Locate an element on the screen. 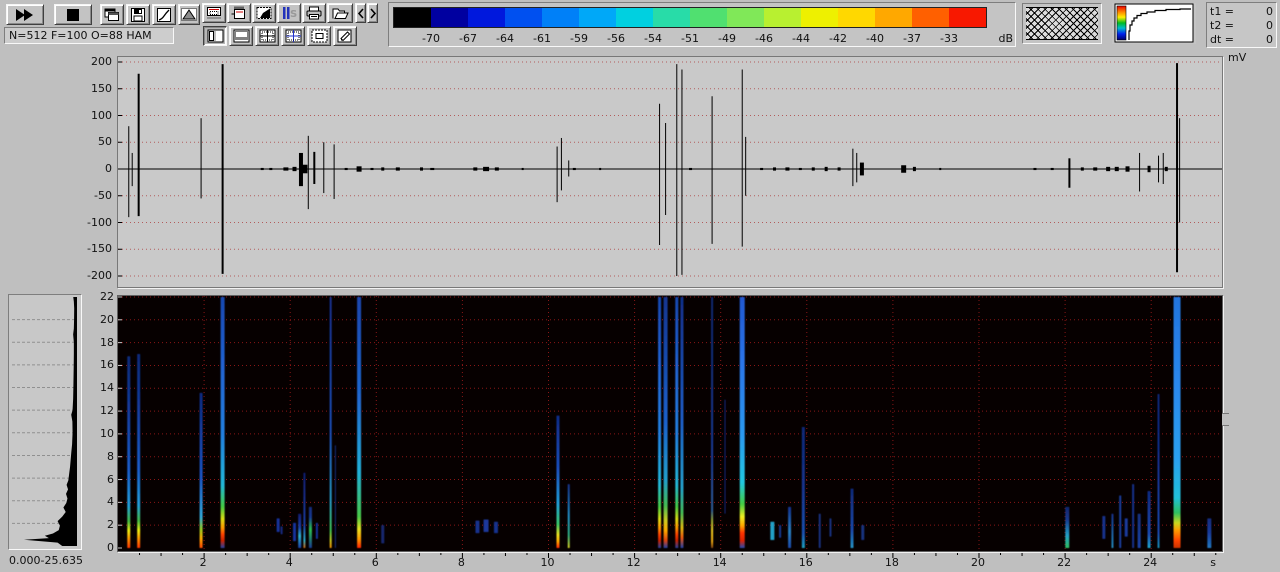 The image size is (1280, 572). colorbar-tick-label: -56 is located at coordinates (616, 38).